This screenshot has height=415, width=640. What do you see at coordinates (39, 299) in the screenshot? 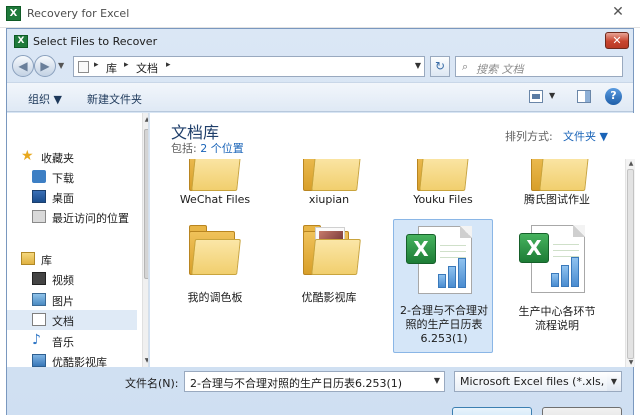
I see `pictures-icon` at bounding box center [39, 299].